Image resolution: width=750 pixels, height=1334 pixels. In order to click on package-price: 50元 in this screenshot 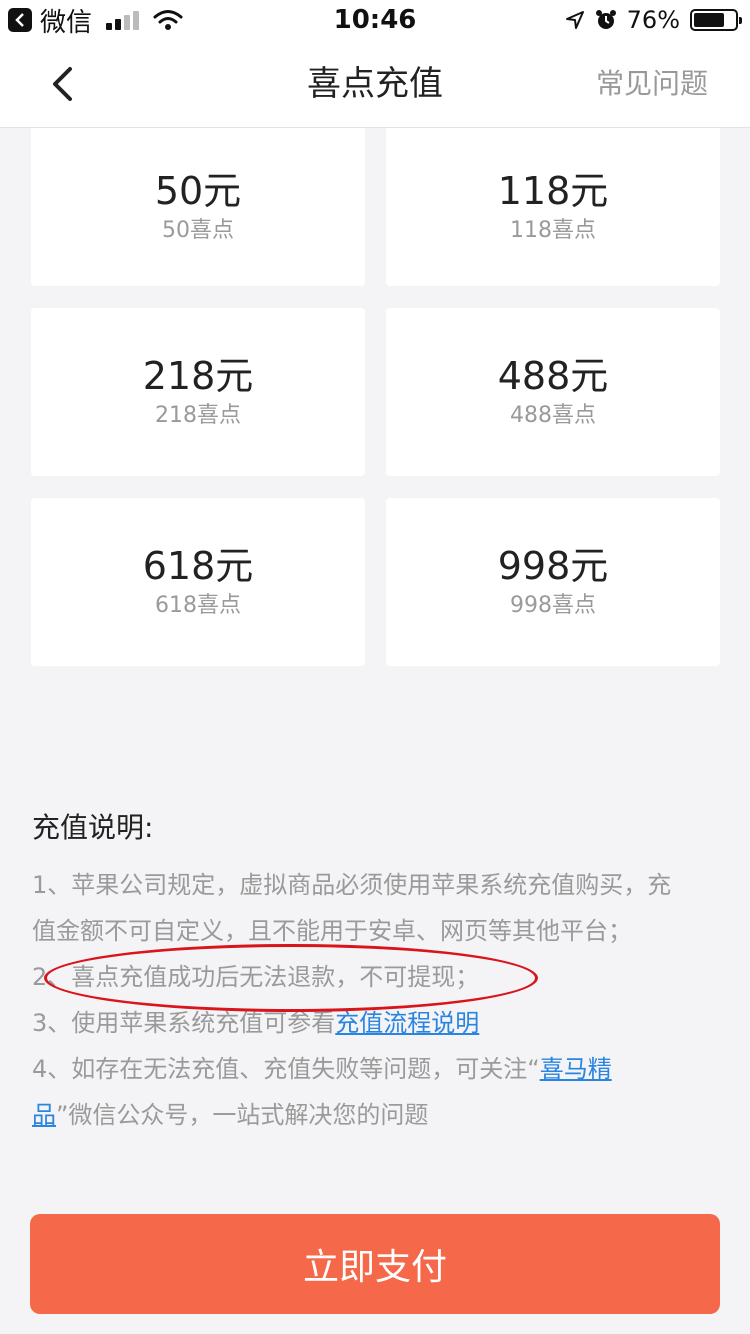, I will do `click(198, 191)`.